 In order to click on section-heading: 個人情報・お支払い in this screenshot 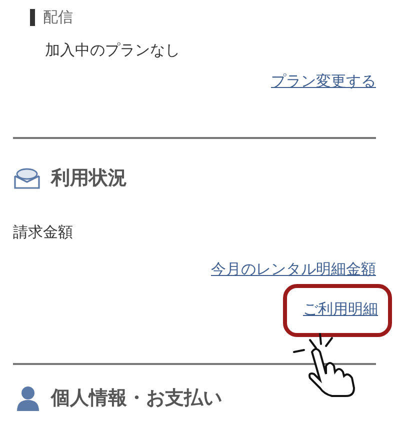, I will do `click(136, 398)`.